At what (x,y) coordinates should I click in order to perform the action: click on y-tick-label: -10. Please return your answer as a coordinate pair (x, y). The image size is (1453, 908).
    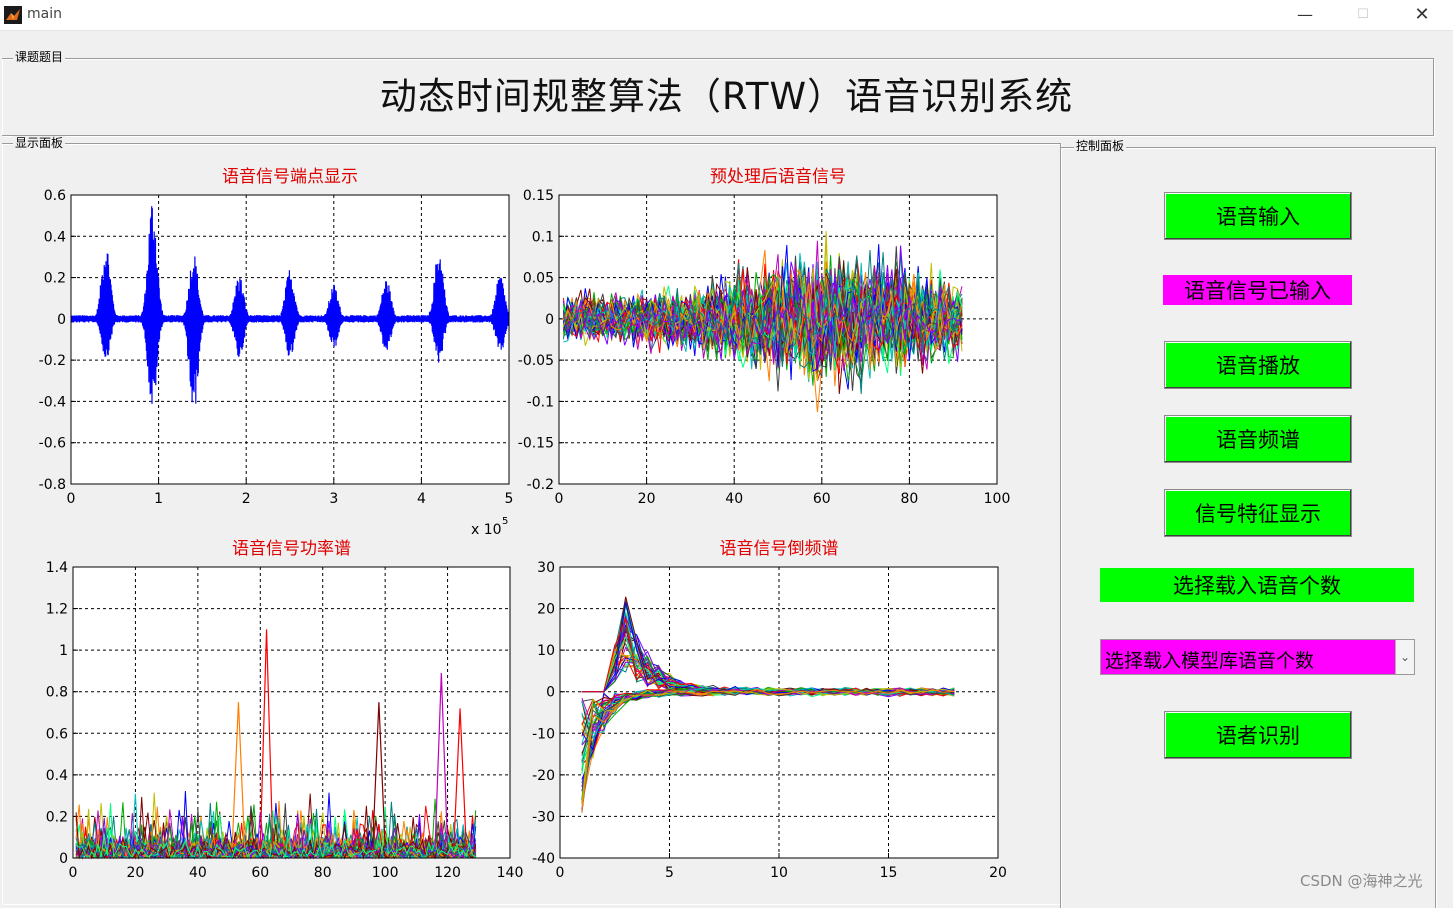
    Looking at the image, I should click on (543, 734).